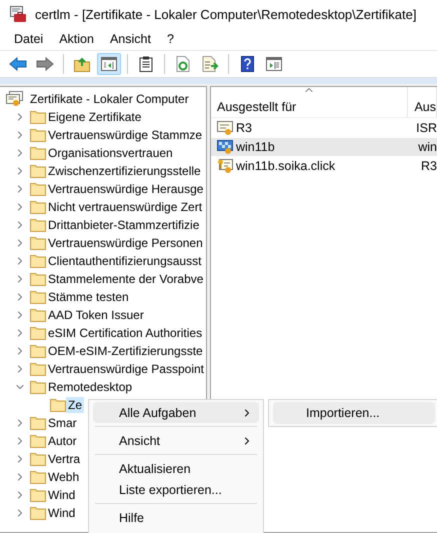 This screenshot has height=533, width=437. Describe the element at coordinates (18, 14) in the screenshot. I see `app-icon` at that location.